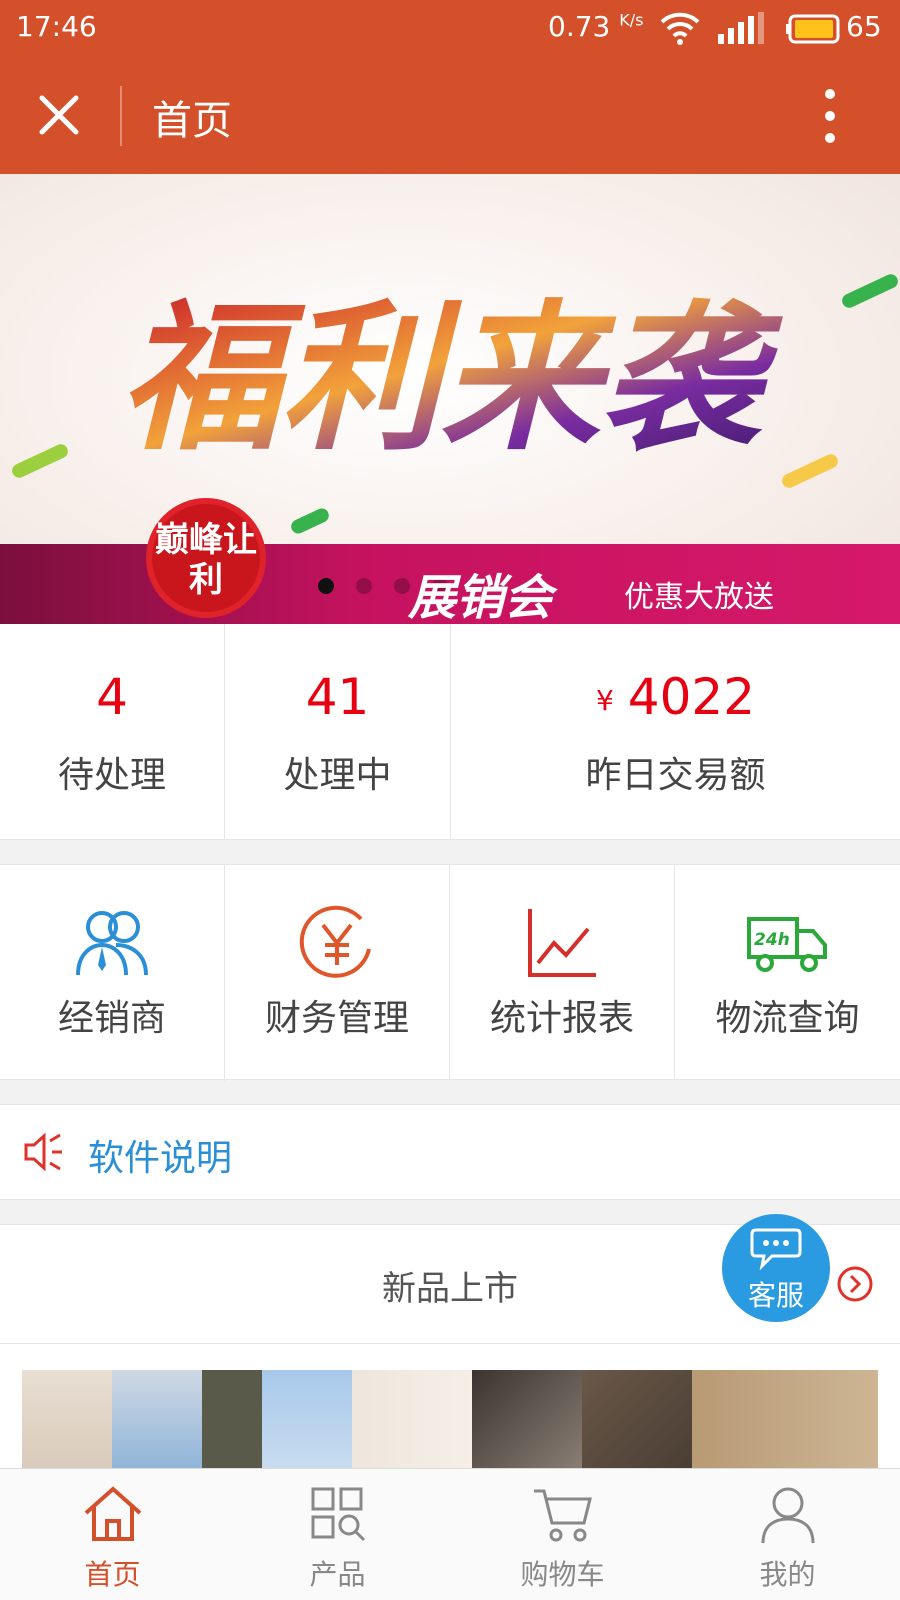 The width and height of the screenshot is (900, 1600). Describe the element at coordinates (788, 1515) in the screenshot. I see `user-icon` at that location.